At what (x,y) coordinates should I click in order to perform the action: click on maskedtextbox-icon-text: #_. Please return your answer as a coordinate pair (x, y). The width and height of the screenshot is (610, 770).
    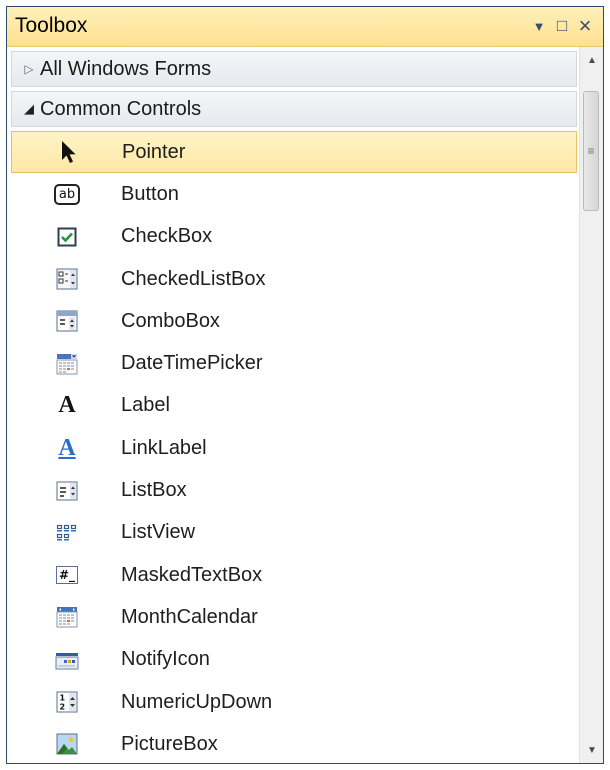
    Looking at the image, I should click on (67, 575).